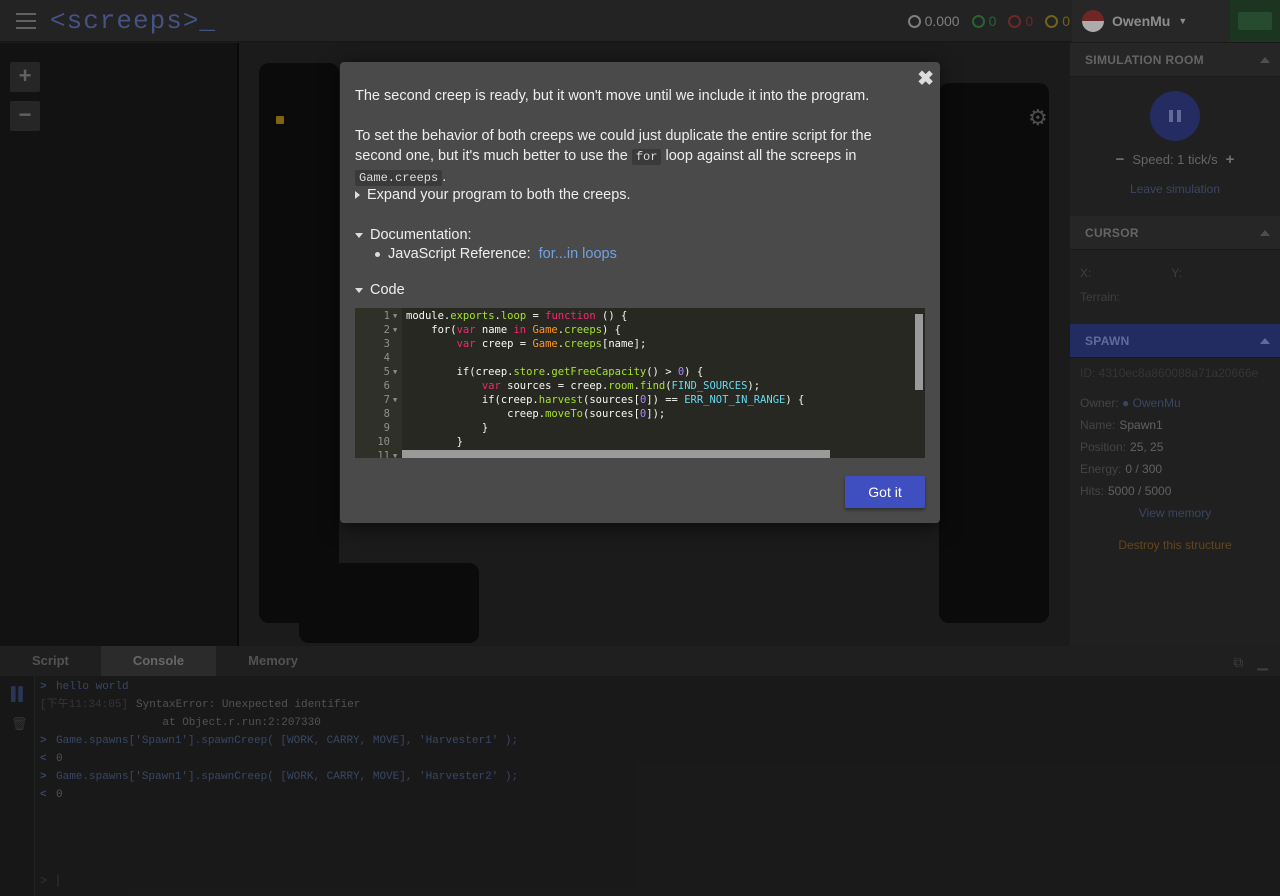  Describe the element at coordinates (413, 235) in the screenshot. I see `documentation-section: Documentation:` at that location.